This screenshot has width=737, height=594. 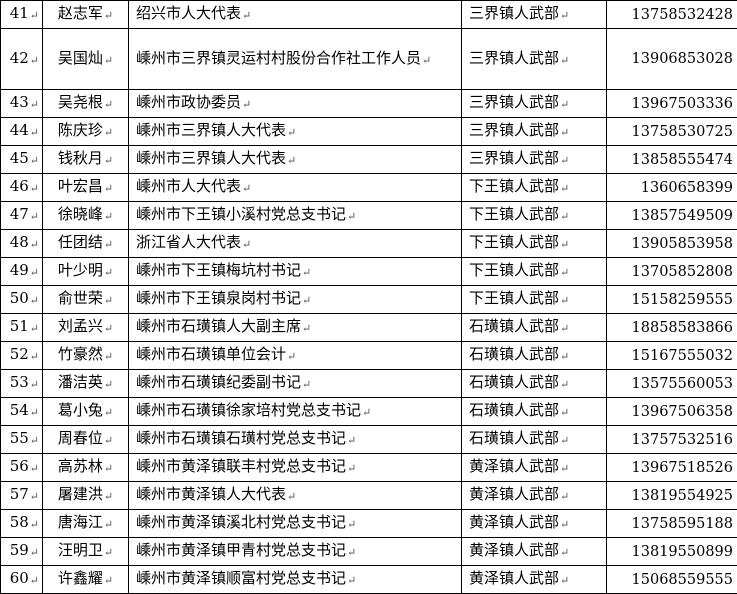 What do you see at coordinates (211, 354) in the screenshot?
I see `cell-text: 嵊州市石璜镇单位会计` at bounding box center [211, 354].